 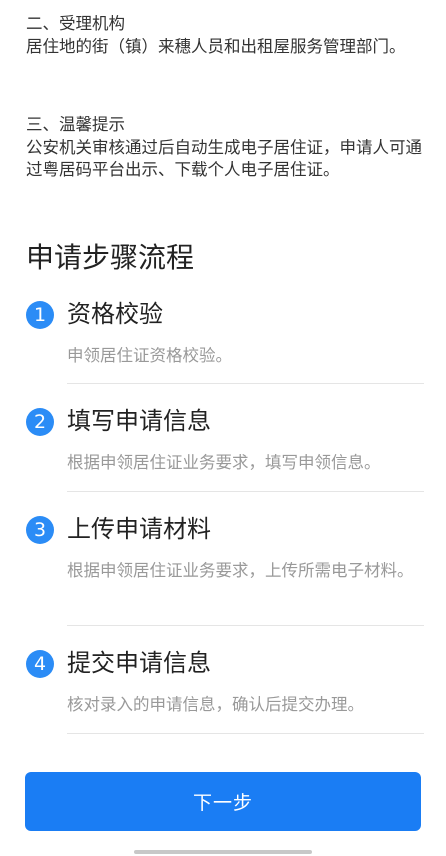 What do you see at coordinates (40, 530) in the screenshot?
I see `step-number-icon: 3` at bounding box center [40, 530].